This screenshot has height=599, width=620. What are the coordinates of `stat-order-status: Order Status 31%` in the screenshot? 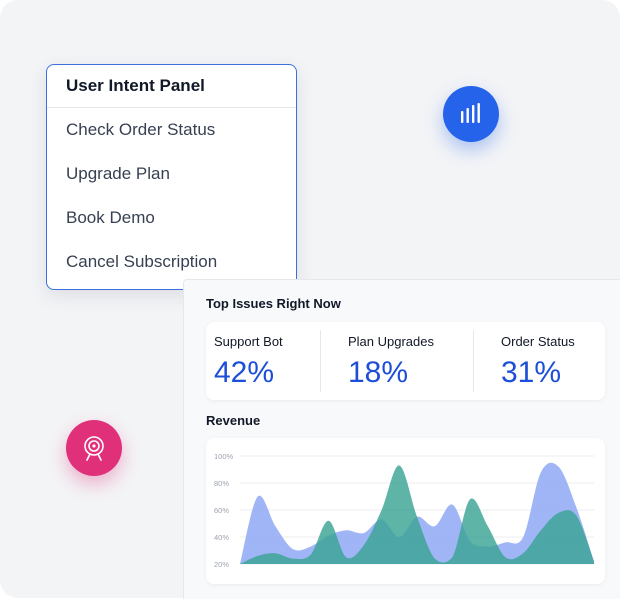 It's located at (551, 361).